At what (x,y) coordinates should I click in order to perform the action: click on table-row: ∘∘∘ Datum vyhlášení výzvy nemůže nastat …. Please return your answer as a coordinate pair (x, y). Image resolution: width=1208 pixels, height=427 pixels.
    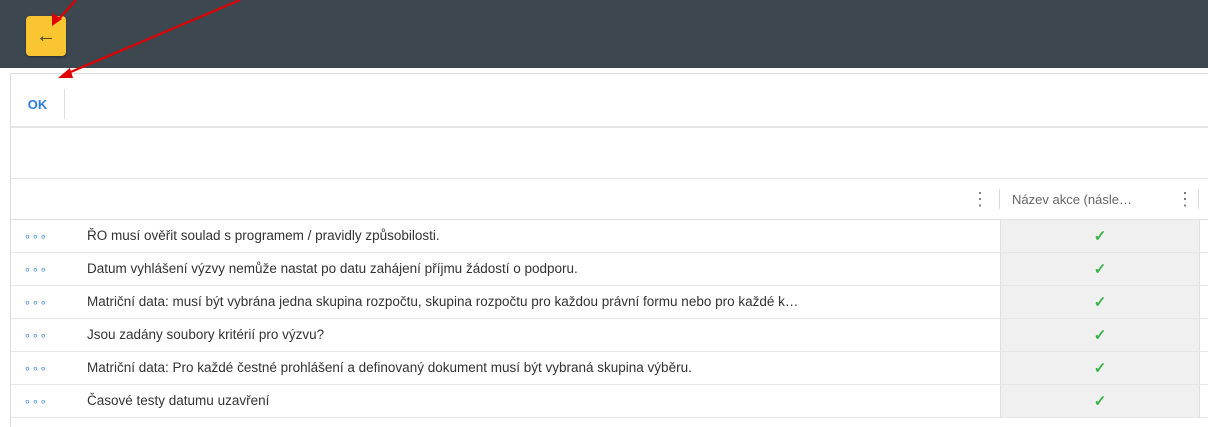
    Looking at the image, I should click on (609, 269).